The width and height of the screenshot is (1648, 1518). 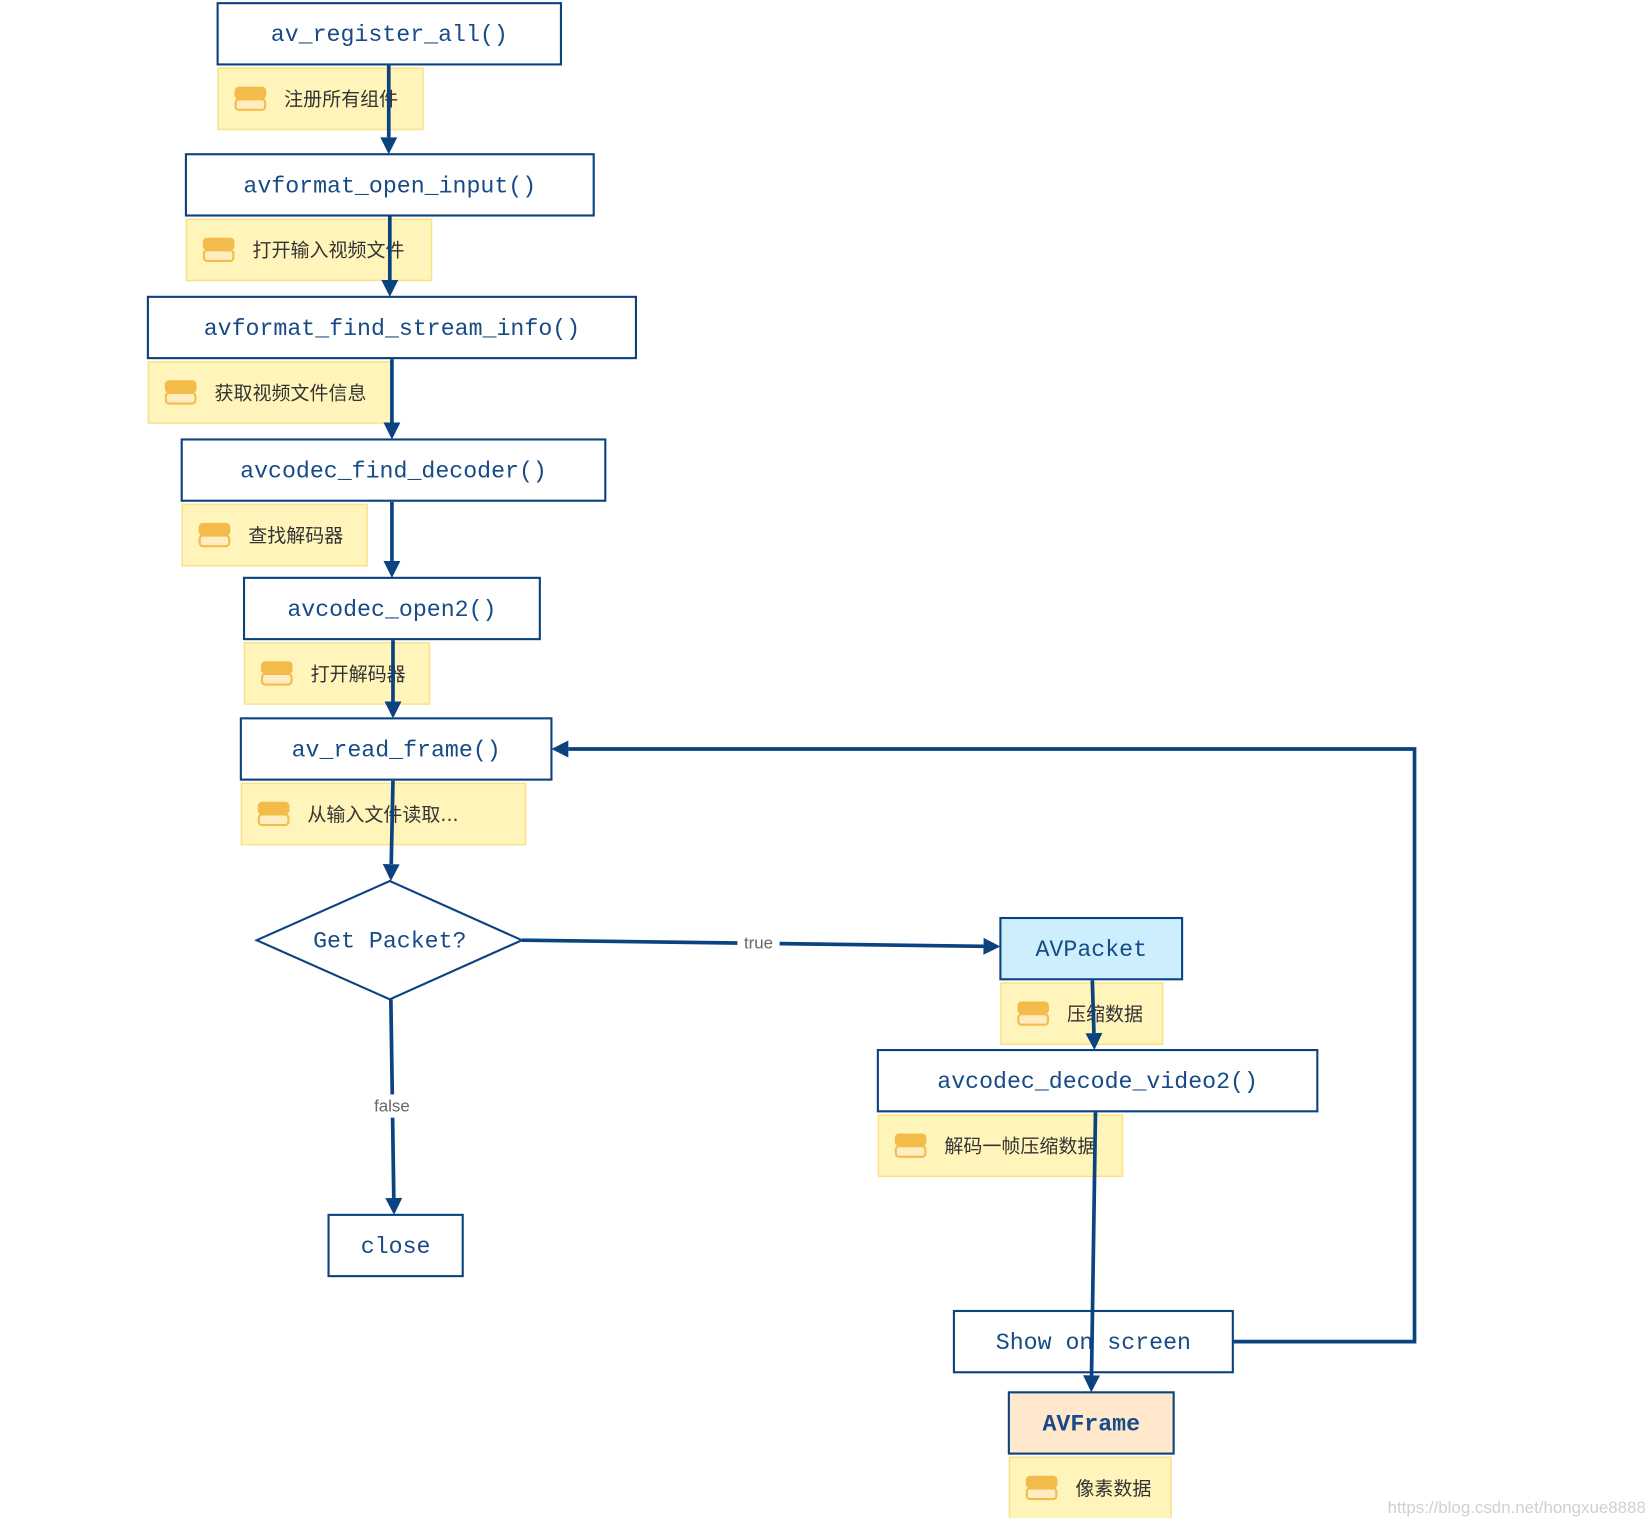 What do you see at coordinates (389, 35) in the screenshot?
I see `node-label: av_register_all()` at bounding box center [389, 35].